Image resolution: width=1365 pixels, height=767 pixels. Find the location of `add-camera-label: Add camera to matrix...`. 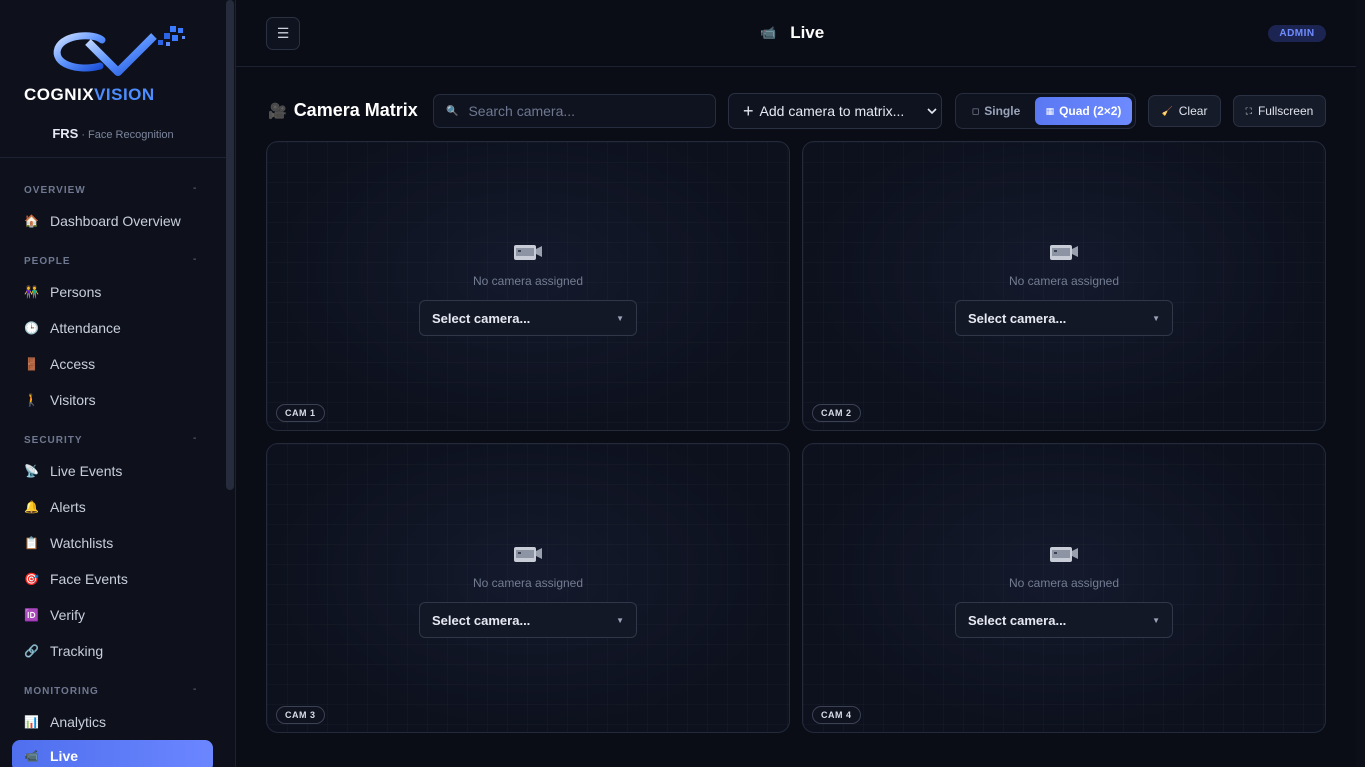

add-camera-label: Add camera to matrix... is located at coordinates (832, 111).